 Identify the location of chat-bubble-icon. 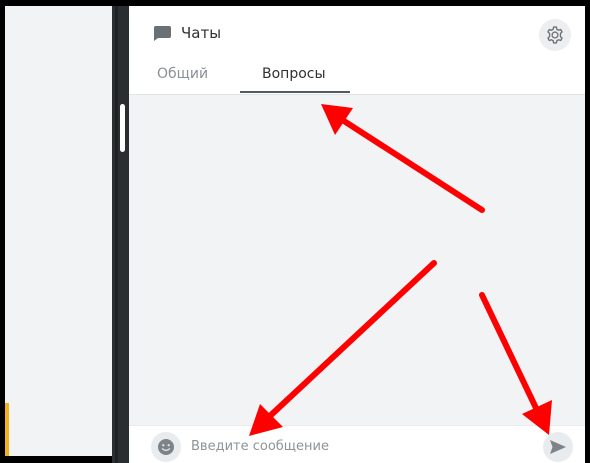
(162, 33).